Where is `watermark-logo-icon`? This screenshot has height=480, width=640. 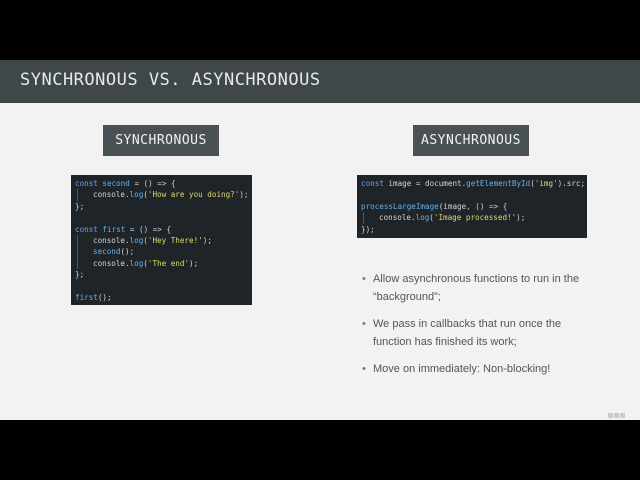 watermark-logo-icon is located at coordinates (619, 411).